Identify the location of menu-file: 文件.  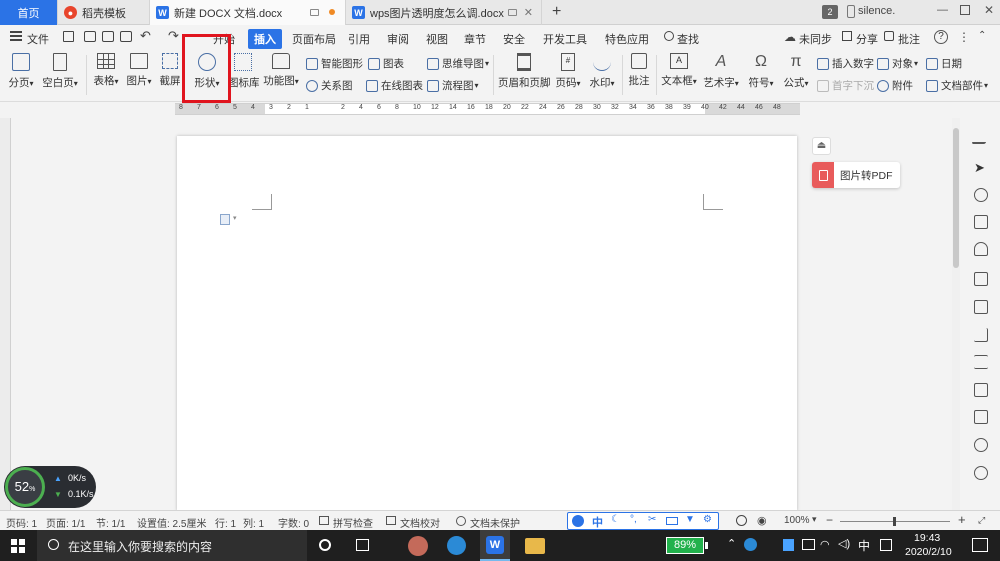
(38, 39).